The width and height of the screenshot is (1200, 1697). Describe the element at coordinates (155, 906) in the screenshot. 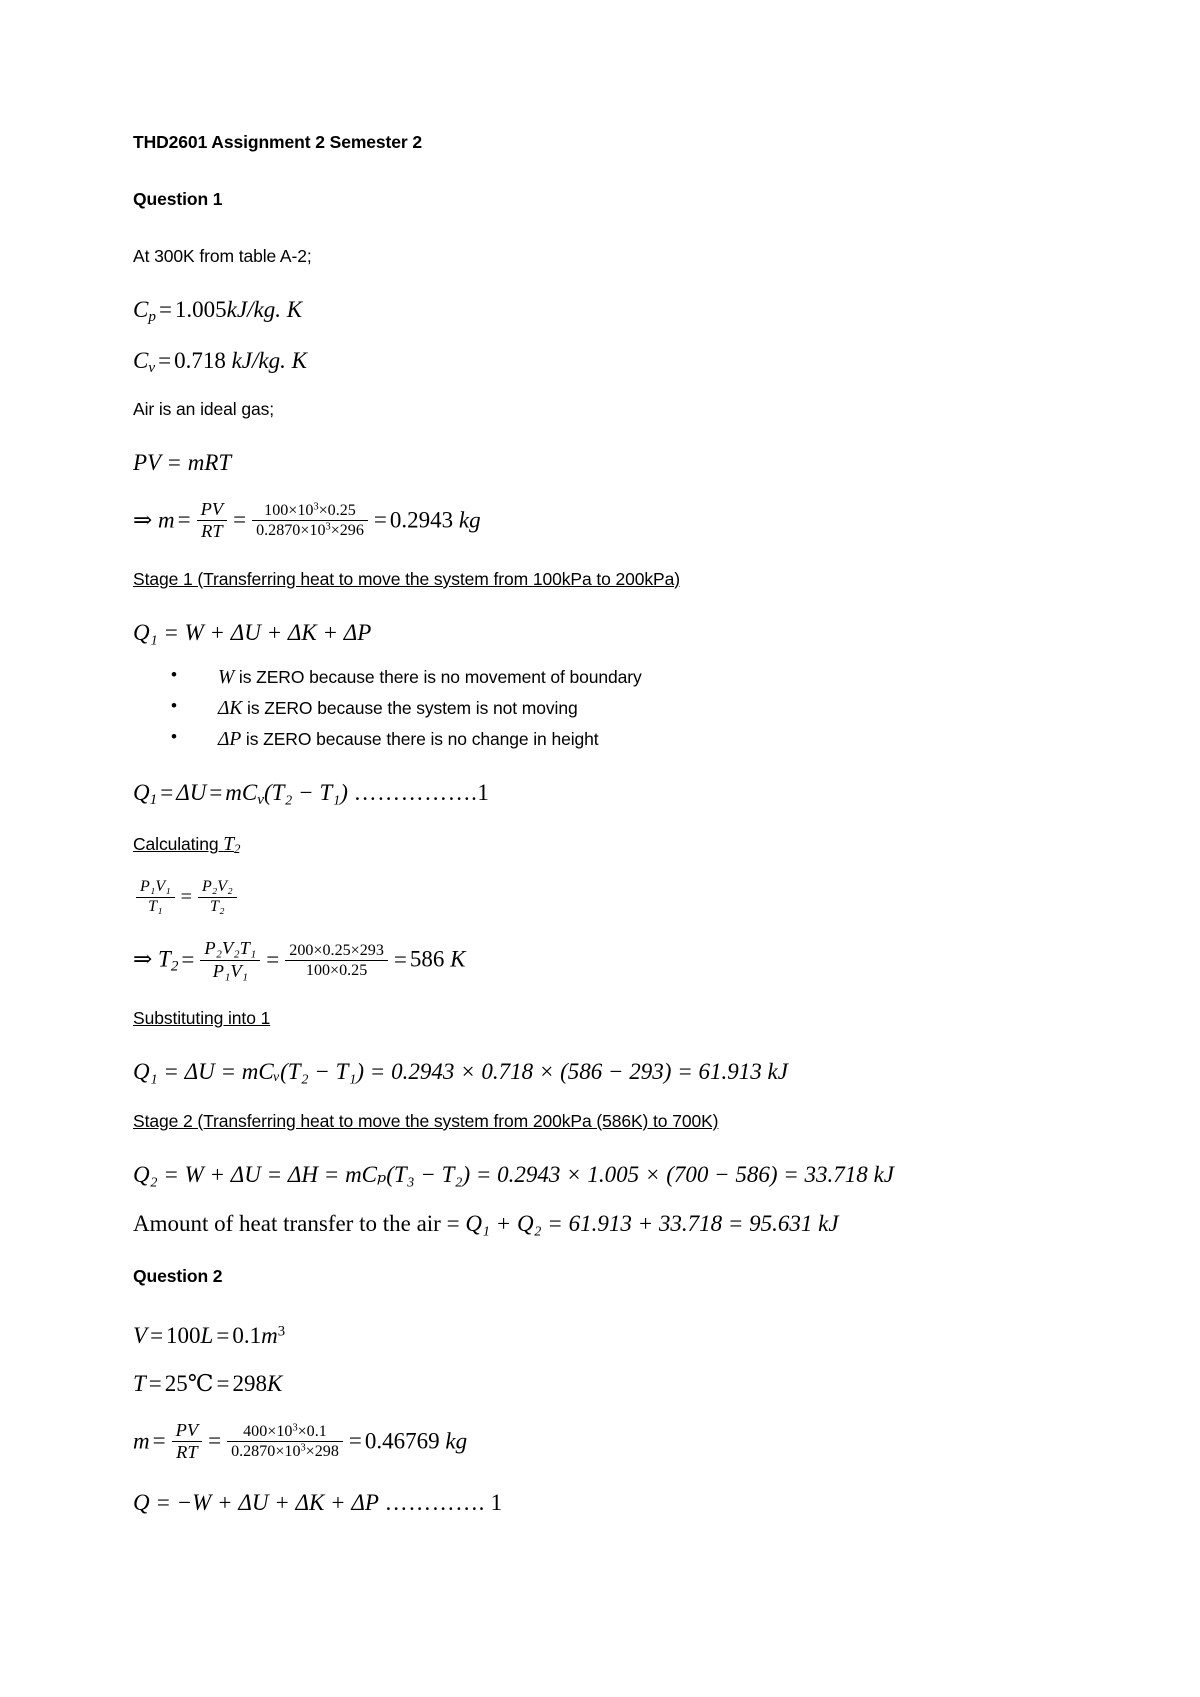

I see `left-denominator: T₁` at that location.